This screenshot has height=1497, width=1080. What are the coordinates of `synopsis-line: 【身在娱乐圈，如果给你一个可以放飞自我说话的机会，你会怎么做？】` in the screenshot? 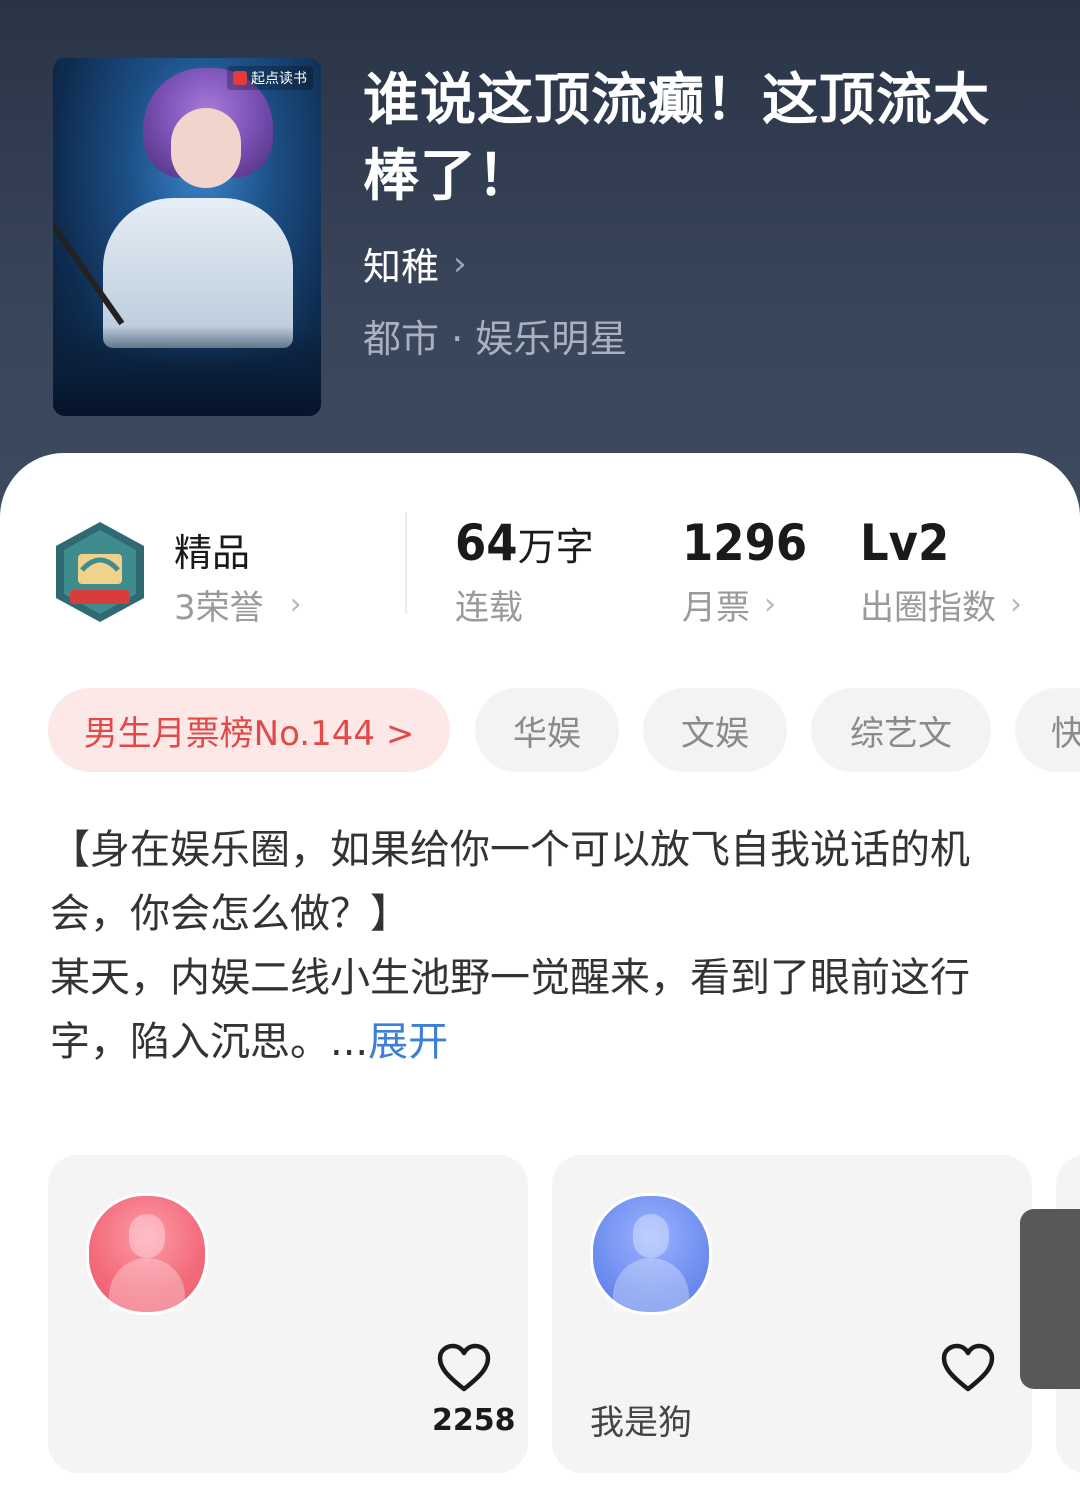 It's located at (510, 882).